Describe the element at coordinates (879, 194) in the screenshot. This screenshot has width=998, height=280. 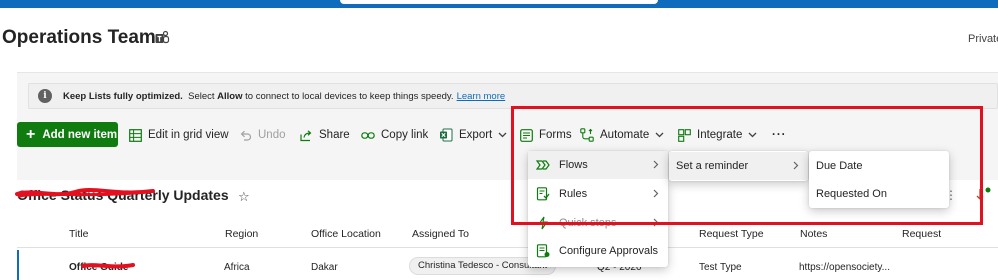
I see `menu-item-requested-on: Requested On` at that location.